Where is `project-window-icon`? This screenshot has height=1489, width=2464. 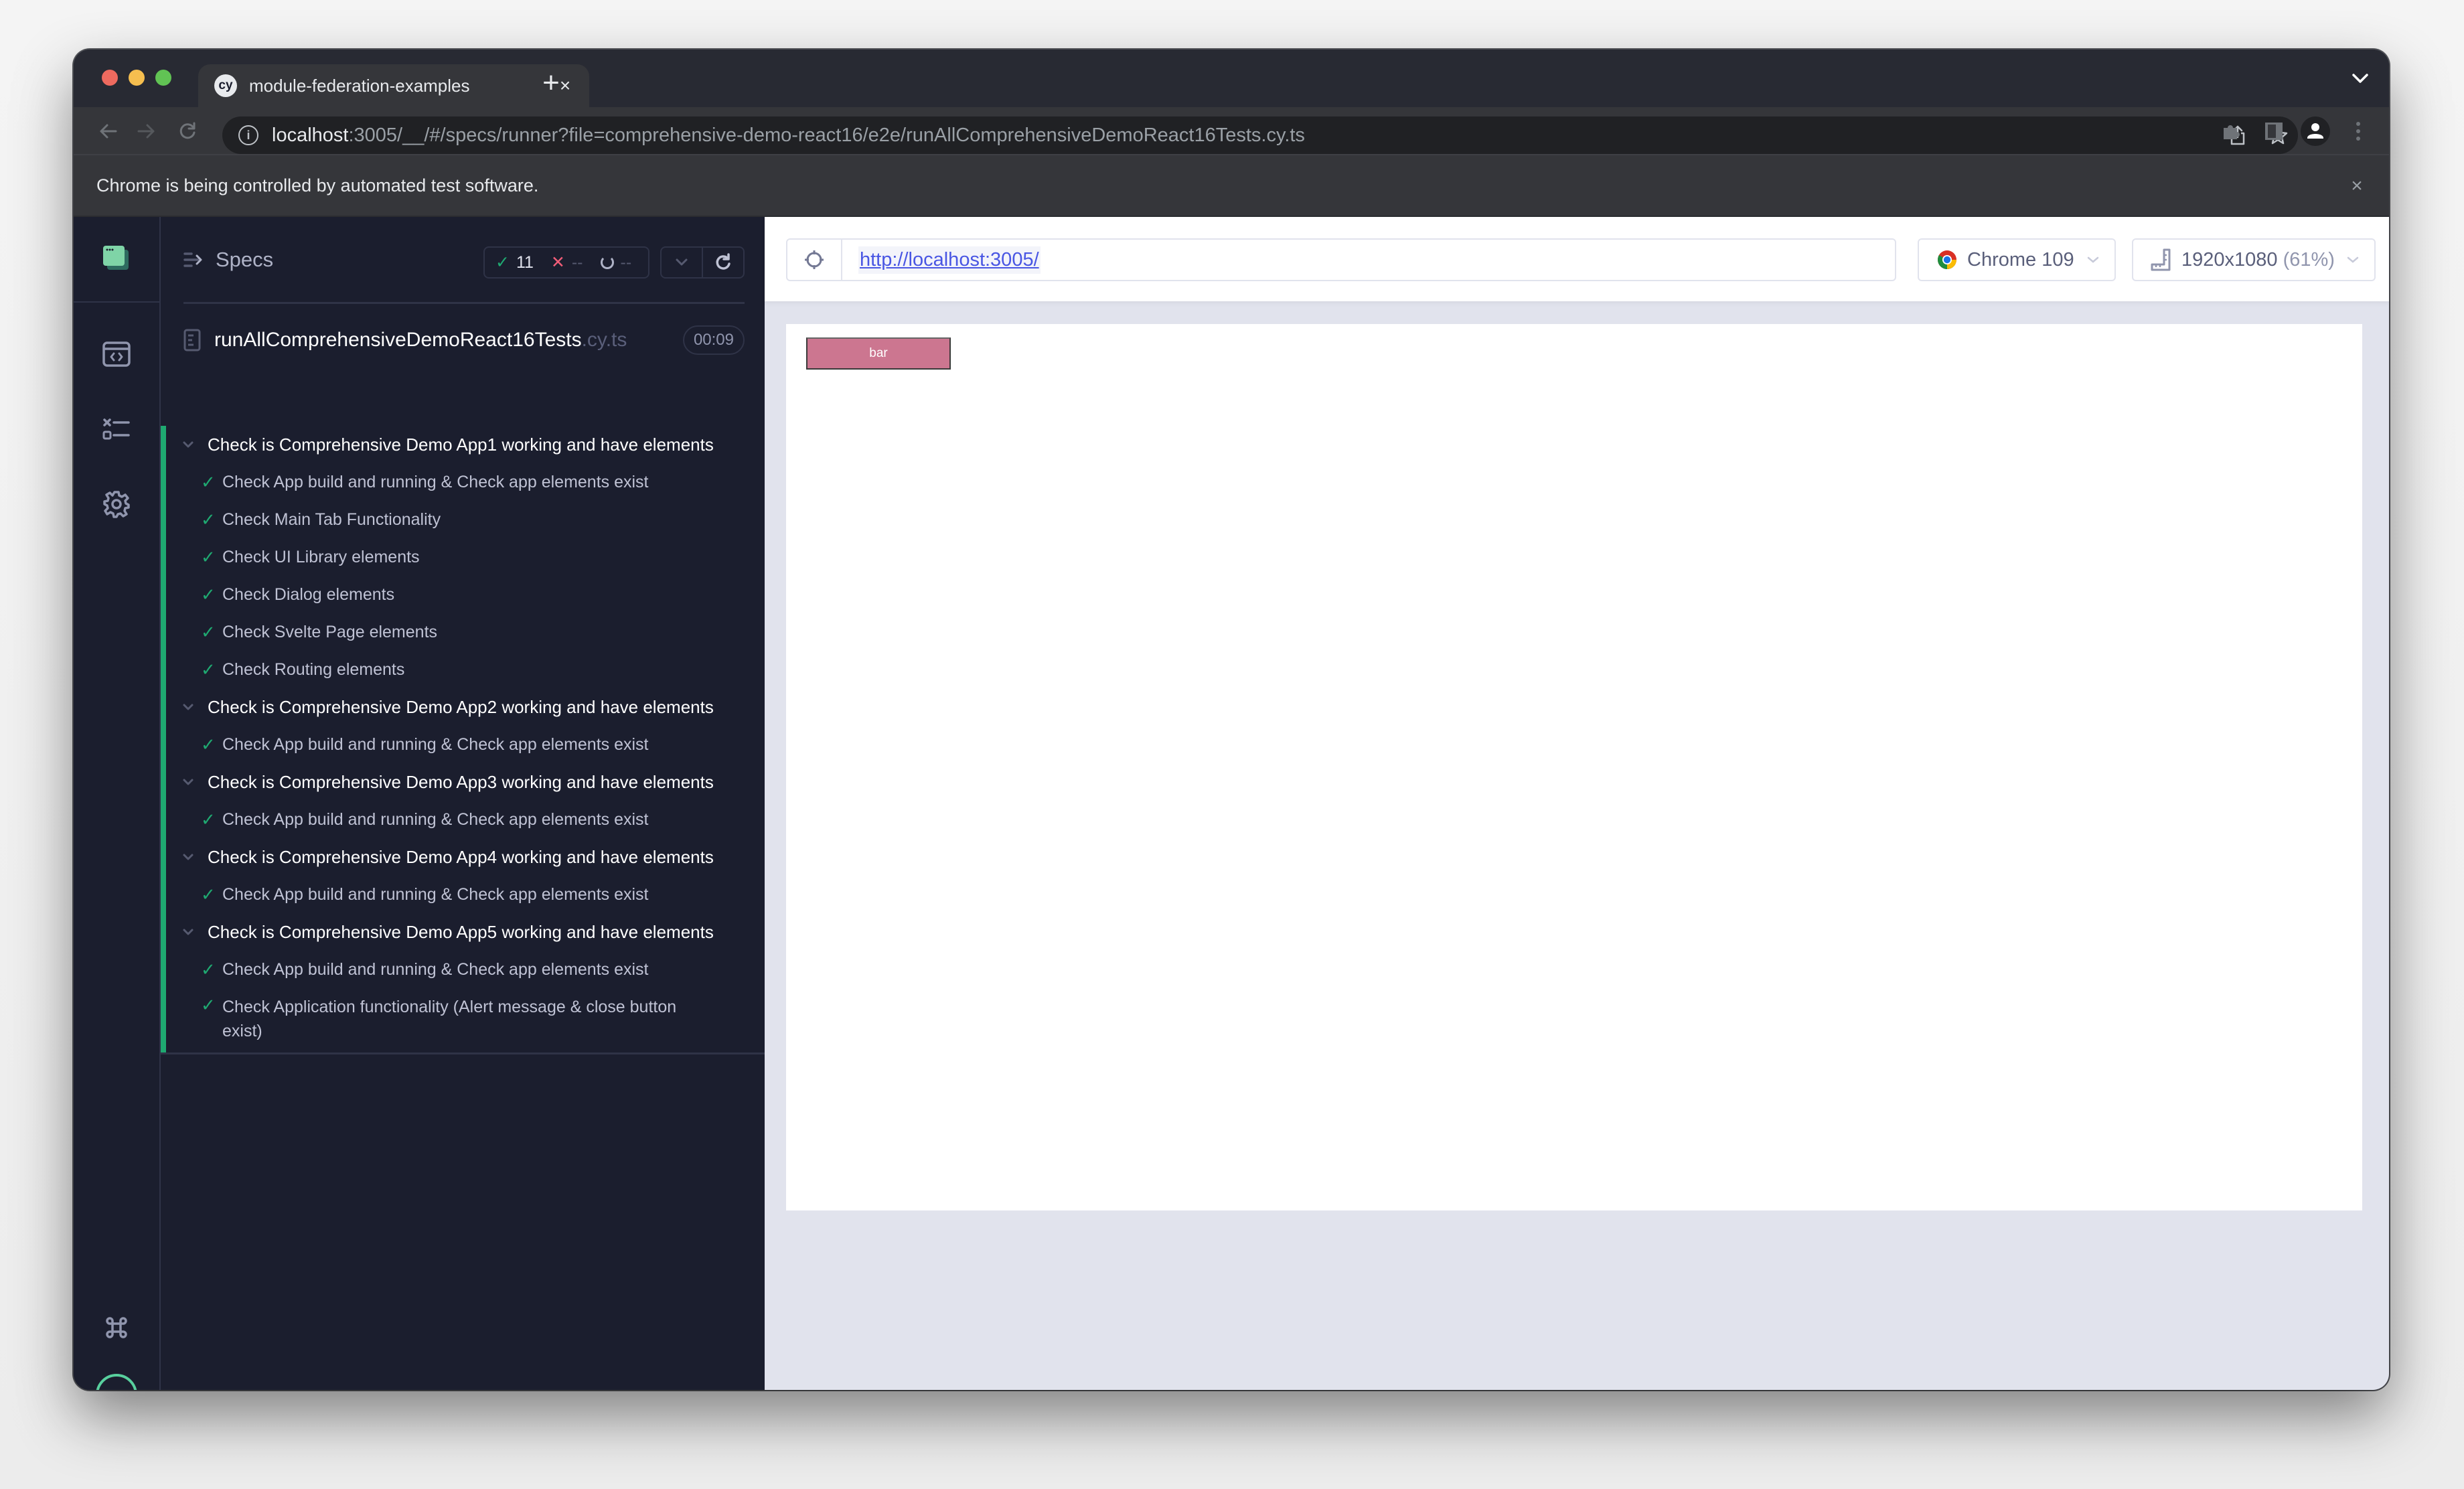 project-window-icon is located at coordinates (116, 258).